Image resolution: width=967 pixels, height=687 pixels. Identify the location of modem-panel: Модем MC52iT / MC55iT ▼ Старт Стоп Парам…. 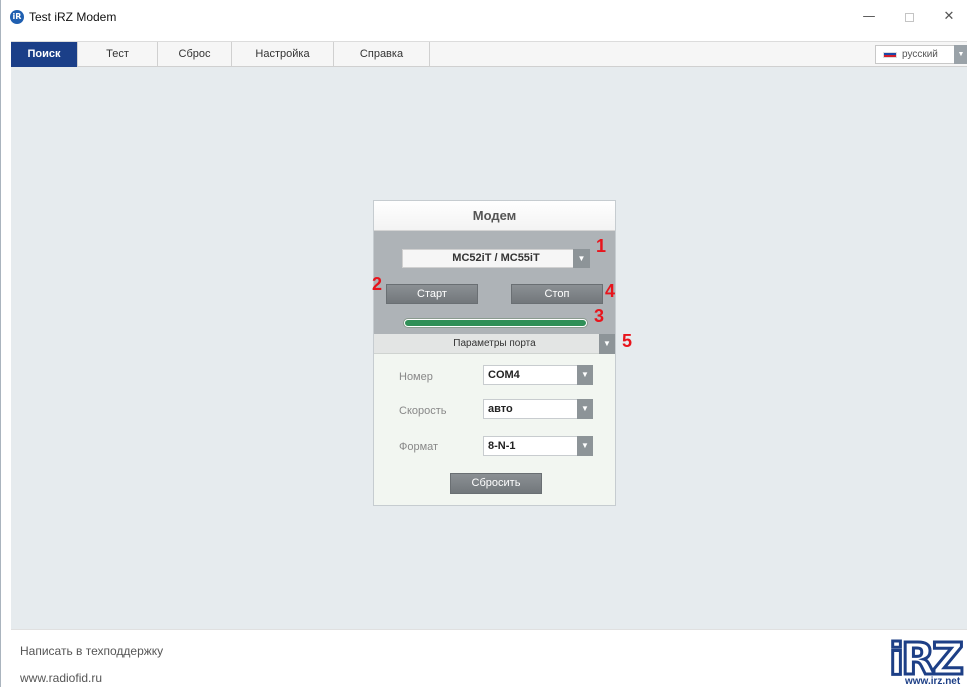
(494, 353).